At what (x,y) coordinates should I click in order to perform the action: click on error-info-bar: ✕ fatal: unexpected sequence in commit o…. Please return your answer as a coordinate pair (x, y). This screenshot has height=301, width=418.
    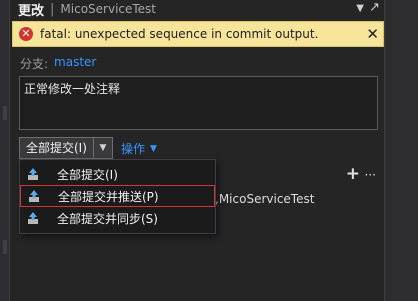
    Looking at the image, I should click on (198, 34).